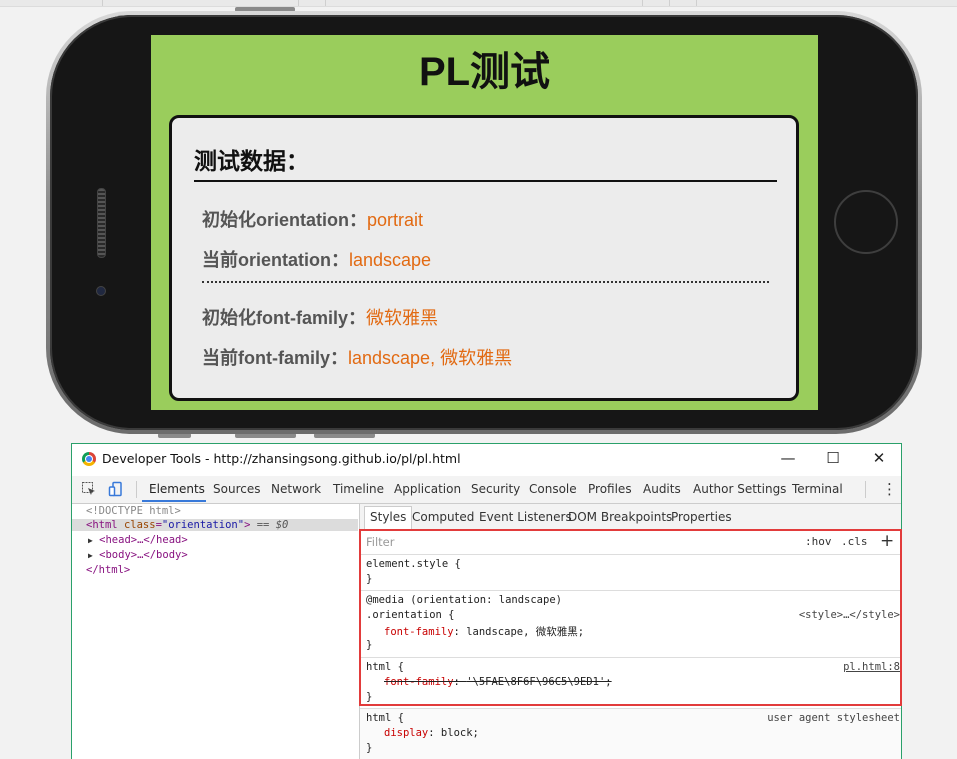  I want to click on subtab-computed: Computed, so click(443, 517).